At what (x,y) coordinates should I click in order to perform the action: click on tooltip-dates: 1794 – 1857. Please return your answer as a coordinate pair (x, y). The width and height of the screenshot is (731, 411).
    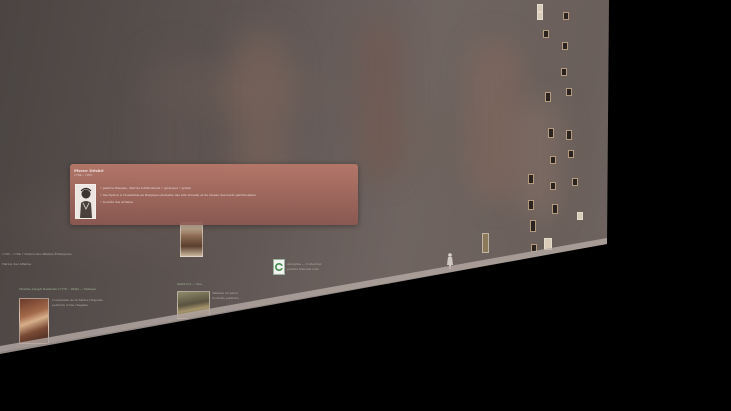
    Looking at the image, I should click on (83, 175).